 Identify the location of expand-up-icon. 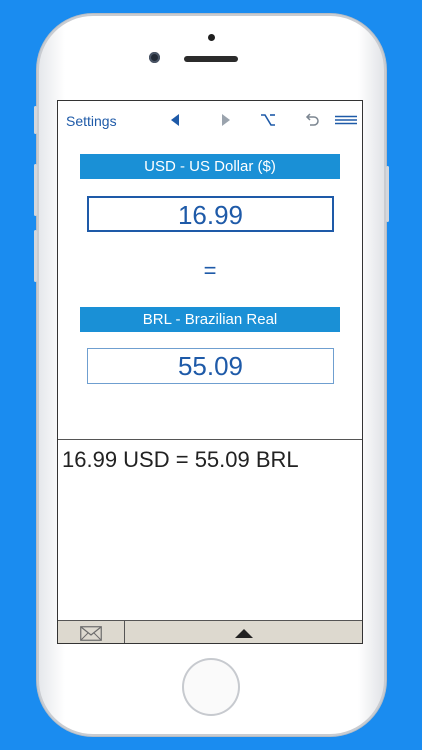
(243, 633).